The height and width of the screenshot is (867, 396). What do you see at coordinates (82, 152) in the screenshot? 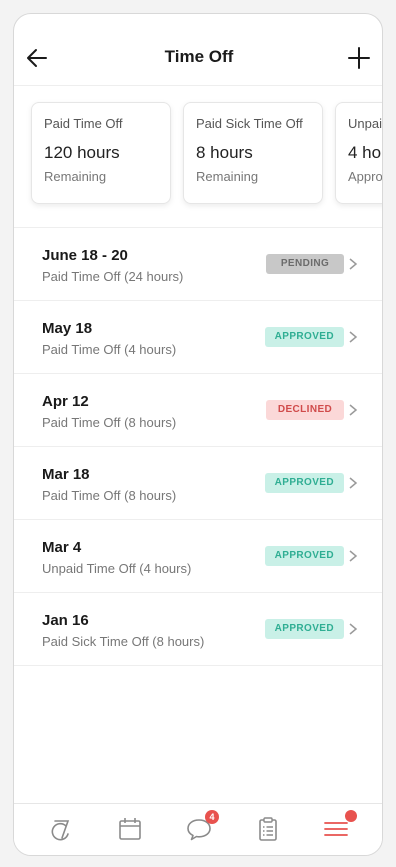
I see `balance-value: 120 hours` at bounding box center [82, 152].